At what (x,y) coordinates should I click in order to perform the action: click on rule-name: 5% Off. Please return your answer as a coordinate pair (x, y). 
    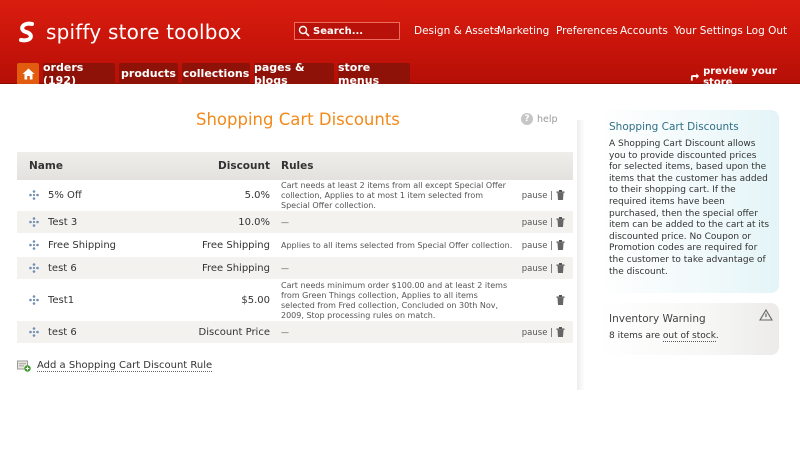
    Looking at the image, I should click on (65, 195).